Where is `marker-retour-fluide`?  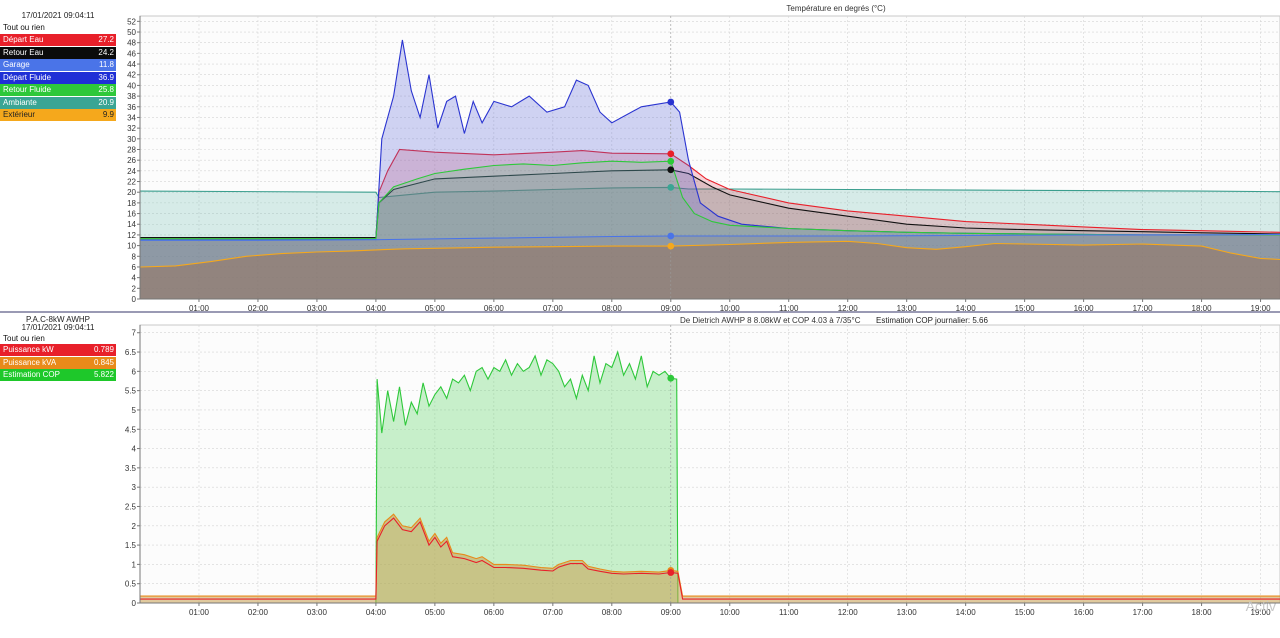
marker-retour-fluide is located at coordinates (671, 161).